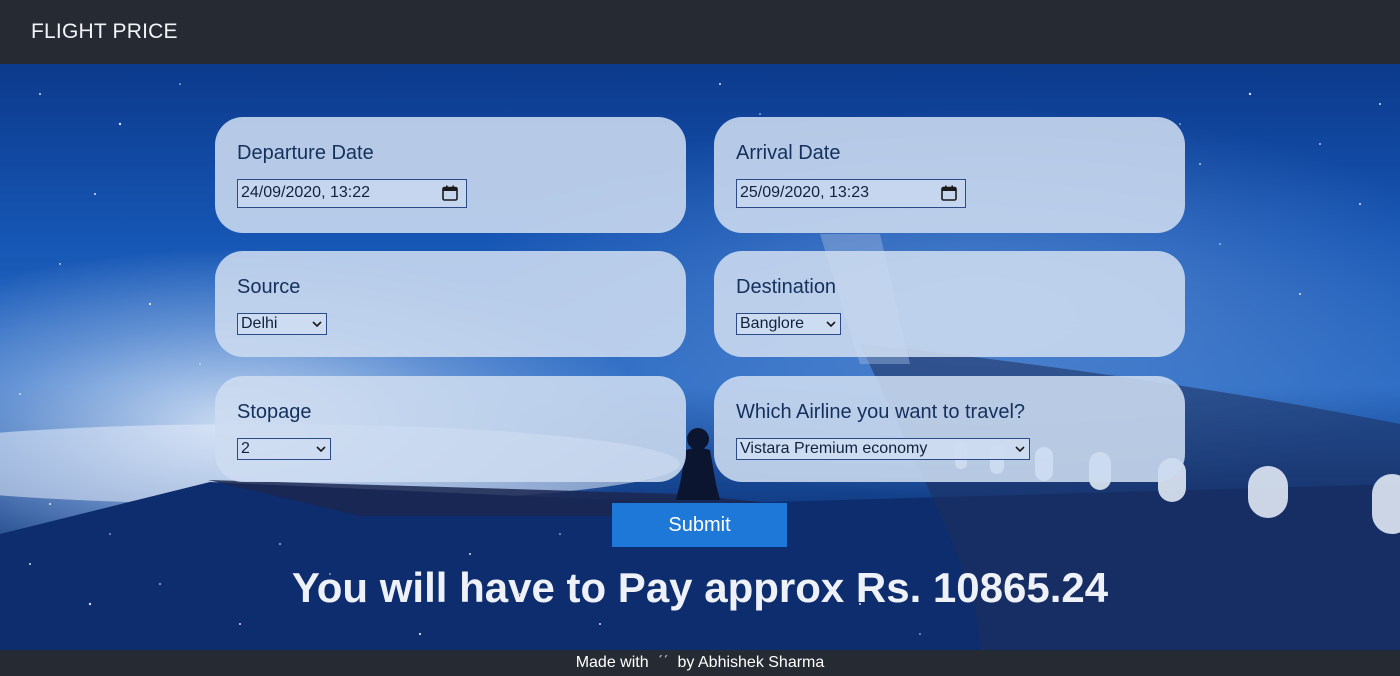  I want to click on arrival-date-input: 25/09/2020, 13:23, so click(851, 193).